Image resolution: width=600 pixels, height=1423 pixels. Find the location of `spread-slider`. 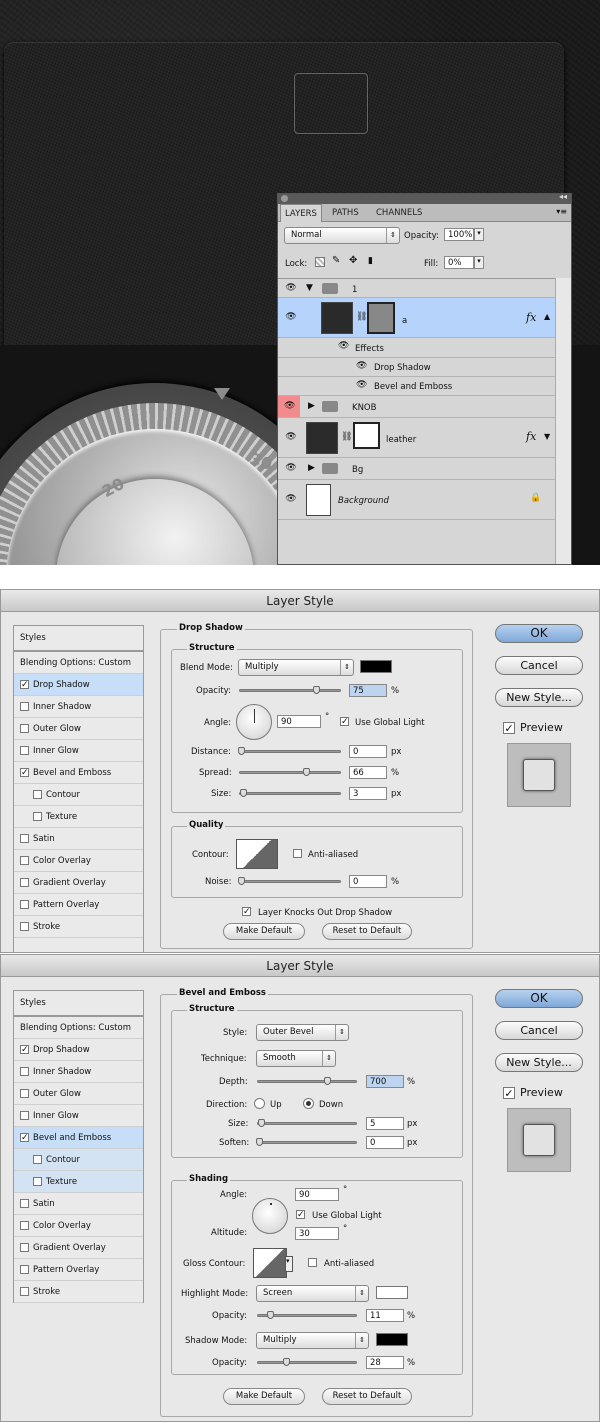

spread-slider is located at coordinates (290, 772).